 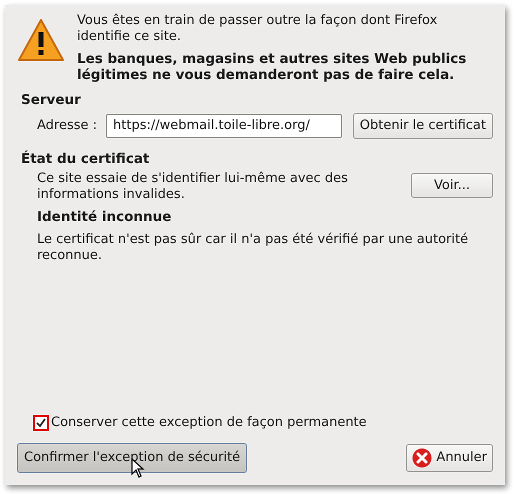 What do you see at coordinates (449, 458) in the screenshot?
I see `cancel-button: Annuler` at bounding box center [449, 458].